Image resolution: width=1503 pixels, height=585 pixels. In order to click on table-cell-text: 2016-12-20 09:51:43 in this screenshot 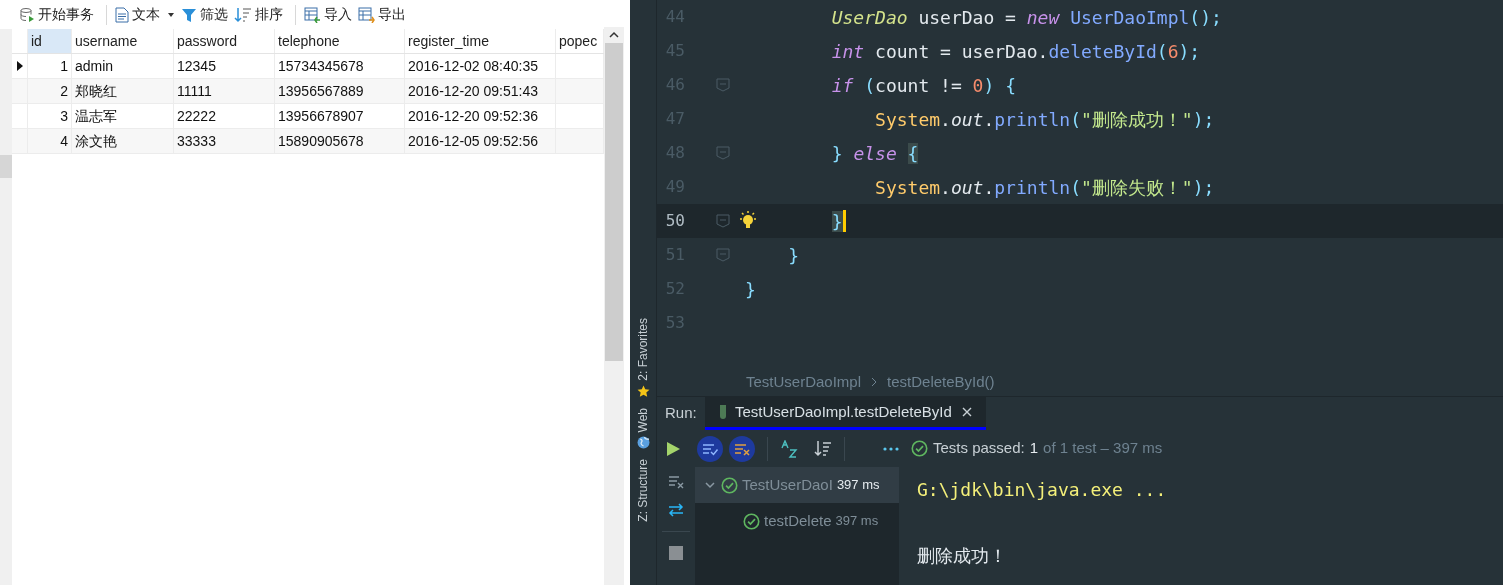, I will do `click(473, 91)`.